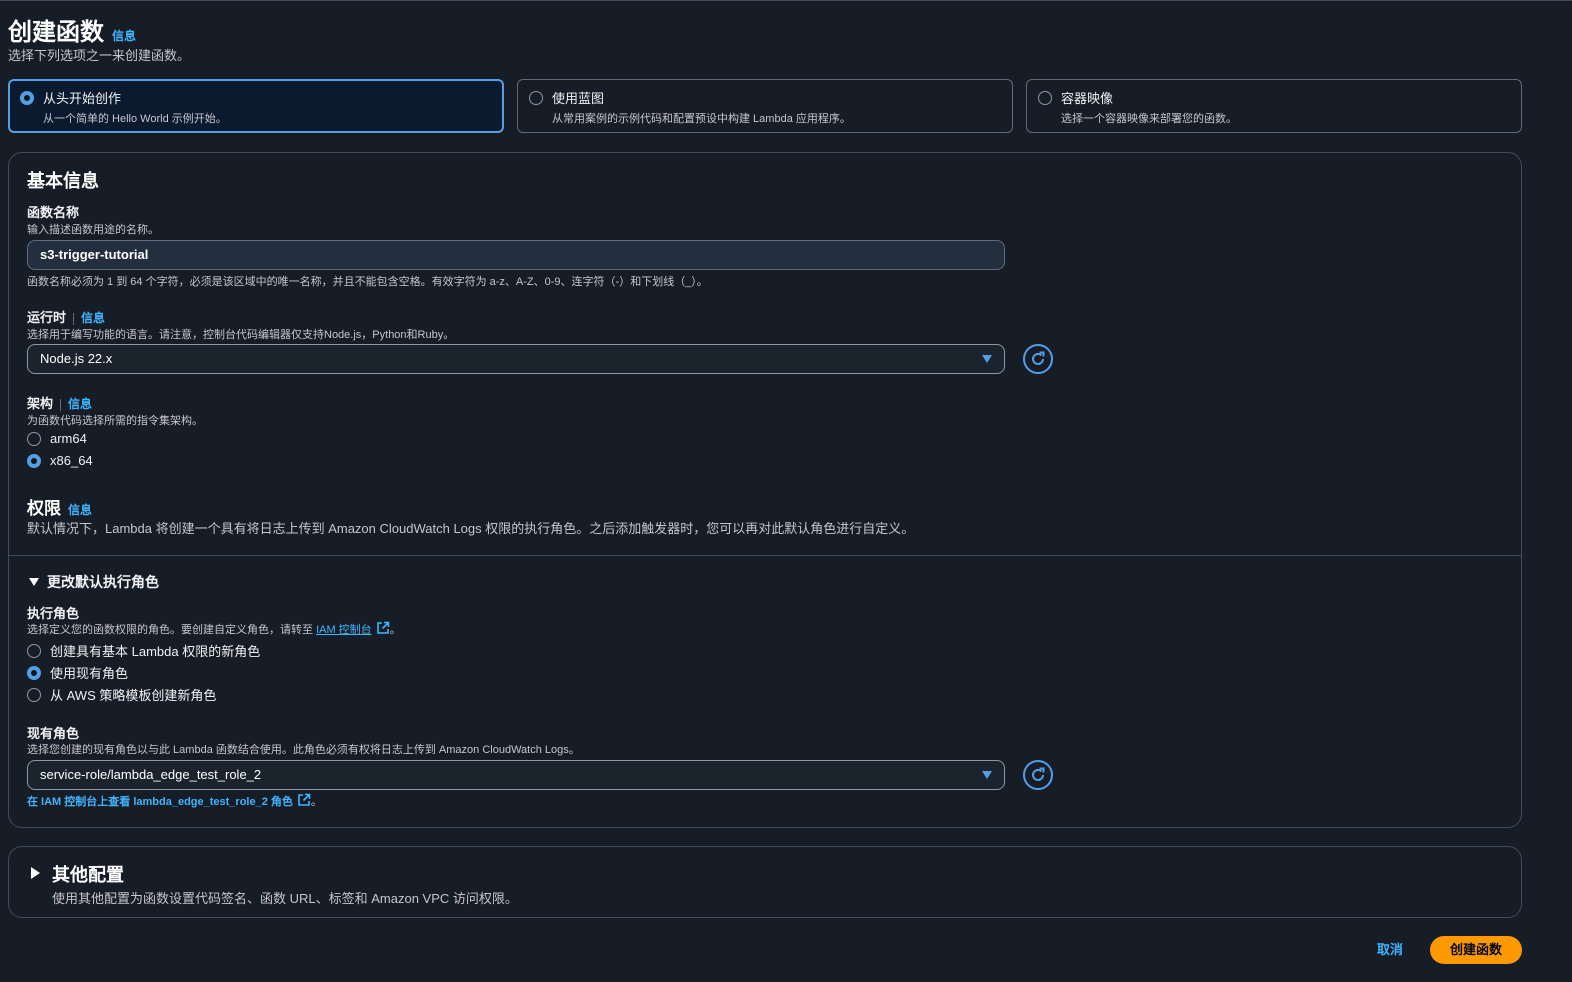 This screenshot has height=982, width=1572. What do you see at coordinates (256, 106) in the screenshot?
I see `option-author-from-scratch: 从头开始创作 从一个简单的 Hello World 示例开始。` at bounding box center [256, 106].